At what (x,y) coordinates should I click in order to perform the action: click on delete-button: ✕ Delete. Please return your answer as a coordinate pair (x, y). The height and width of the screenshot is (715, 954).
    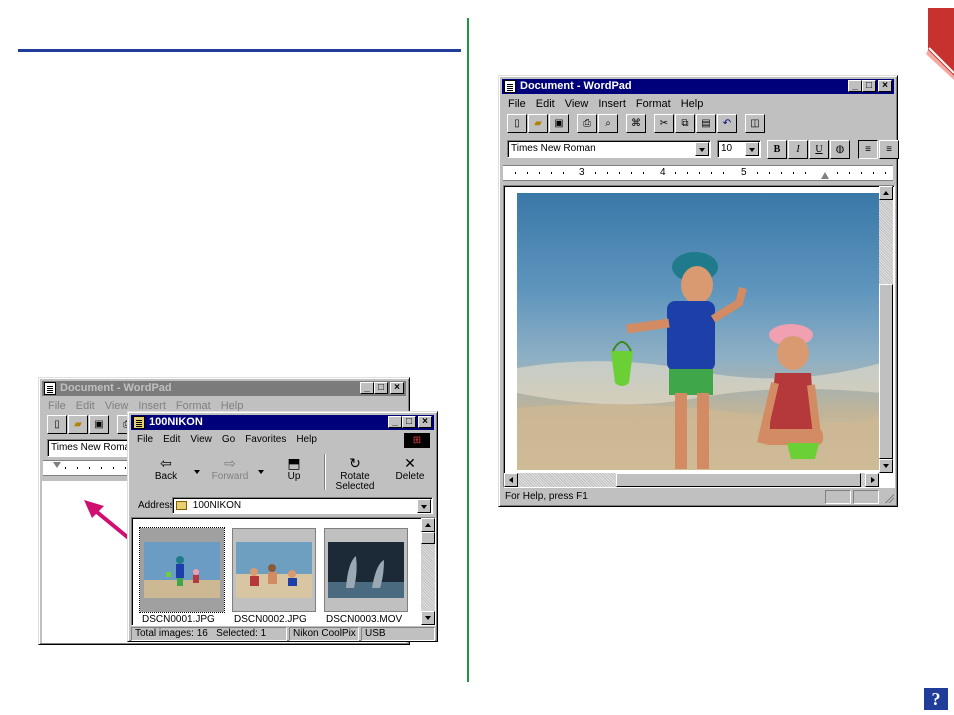
    Looking at the image, I should click on (410, 469).